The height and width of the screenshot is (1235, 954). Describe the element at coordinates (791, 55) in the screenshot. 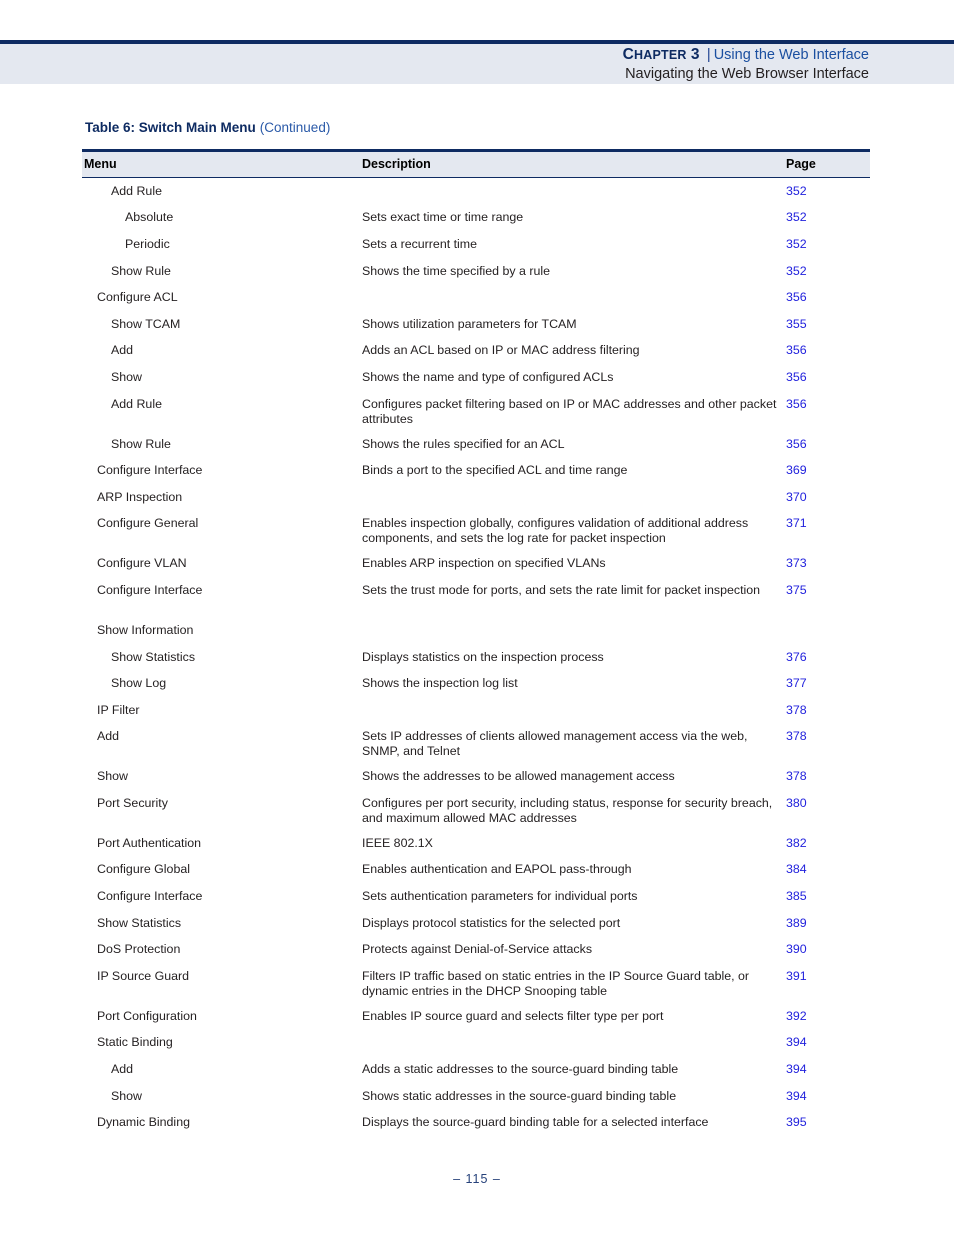

I see `chapter-title: Using the Web Interface` at that location.